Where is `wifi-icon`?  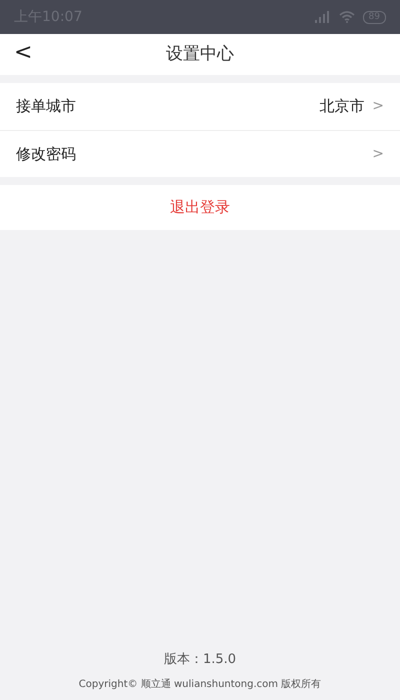 wifi-icon is located at coordinates (346, 17).